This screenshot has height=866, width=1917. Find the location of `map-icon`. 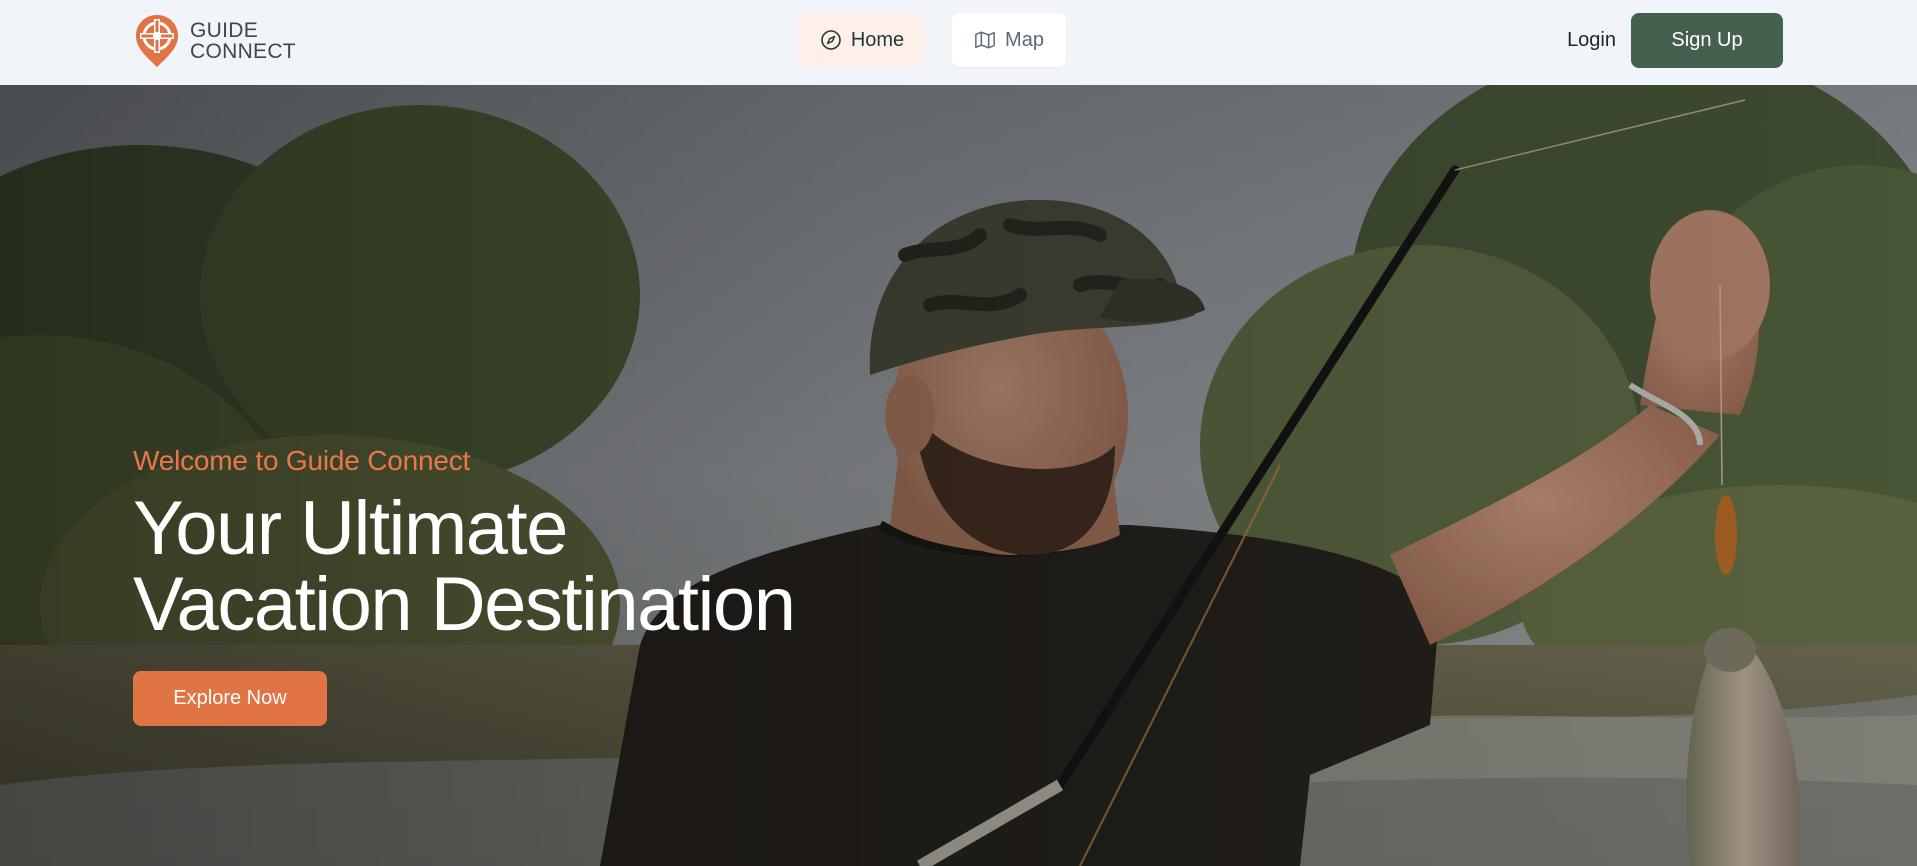

map-icon is located at coordinates (985, 40).